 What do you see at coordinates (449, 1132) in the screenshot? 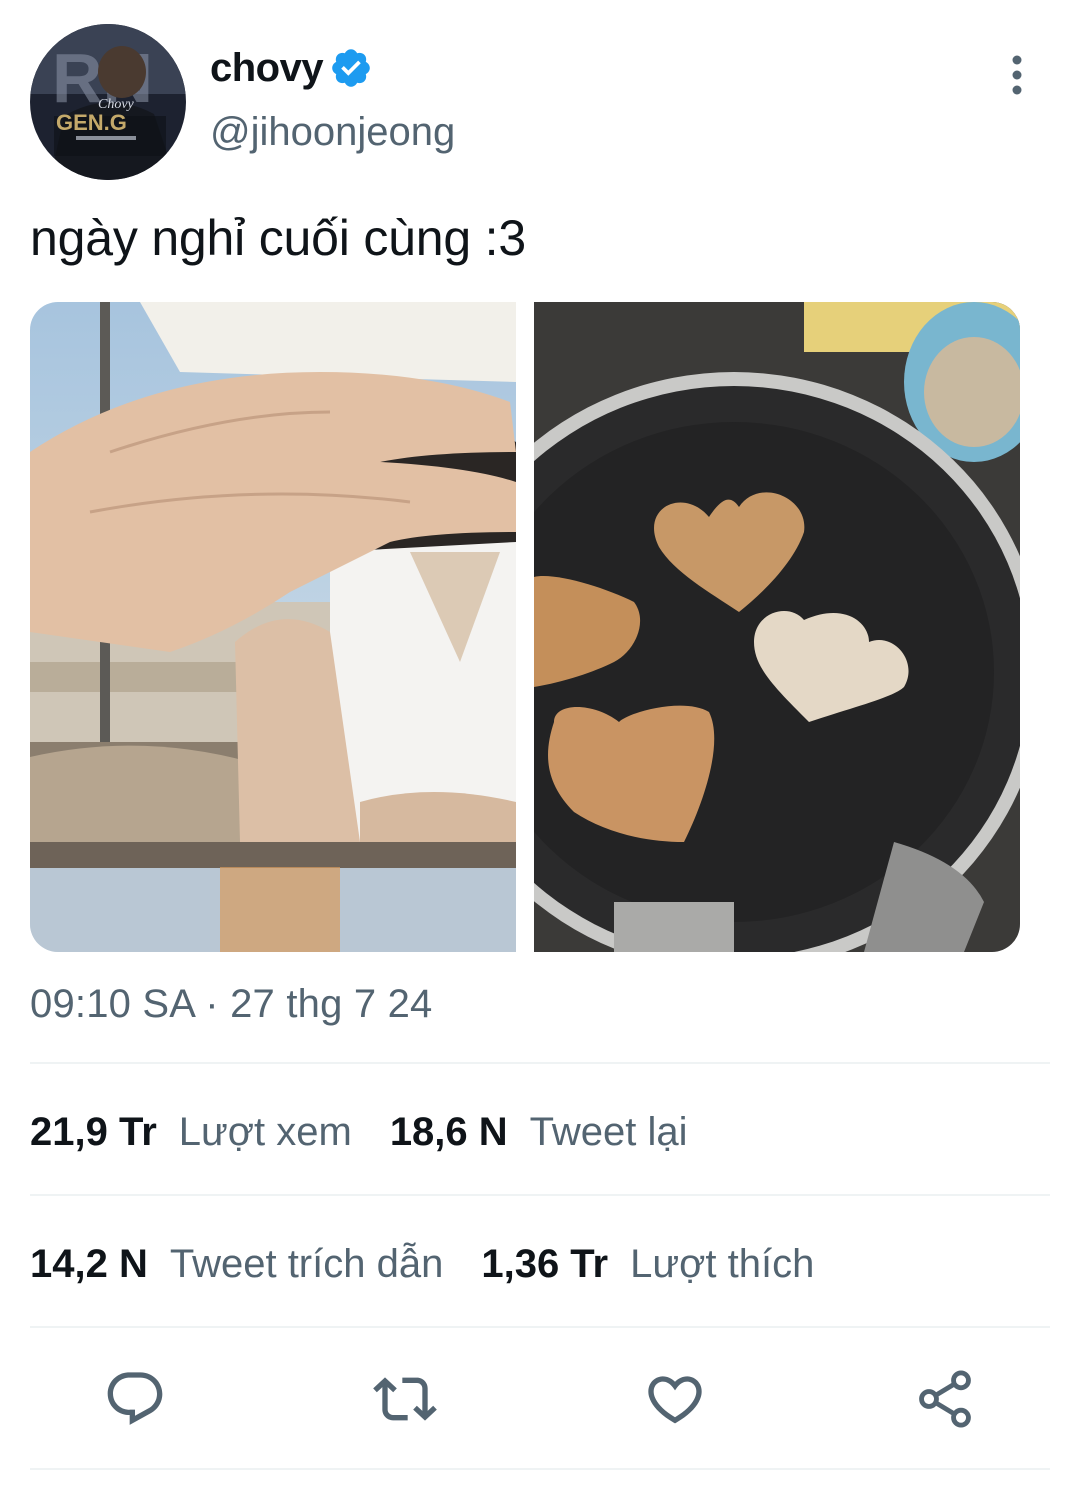
I see `retweets-count: 18,6 N` at bounding box center [449, 1132].